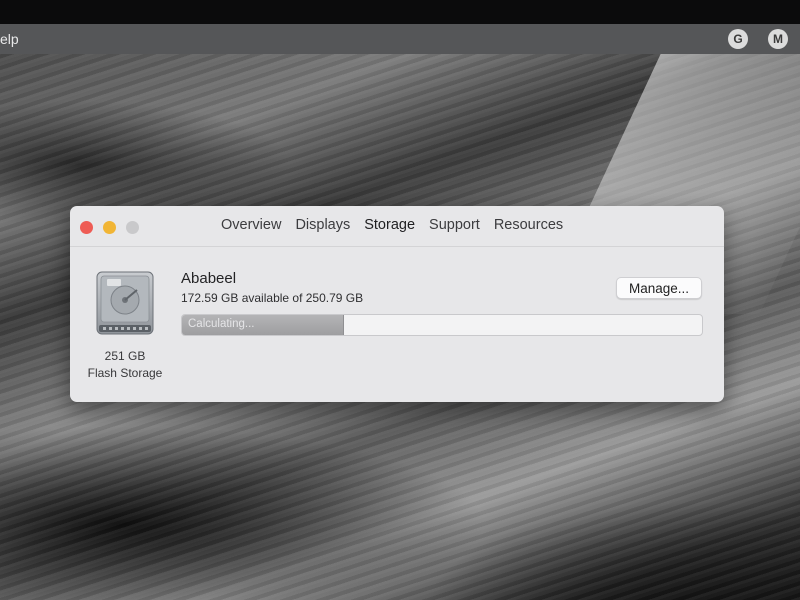 This screenshot has height=600, width=800. What do you see at coordinates (528, 225) in the screenshot?
I see `tab-resources: Resources` at bounding box center [528, 225].